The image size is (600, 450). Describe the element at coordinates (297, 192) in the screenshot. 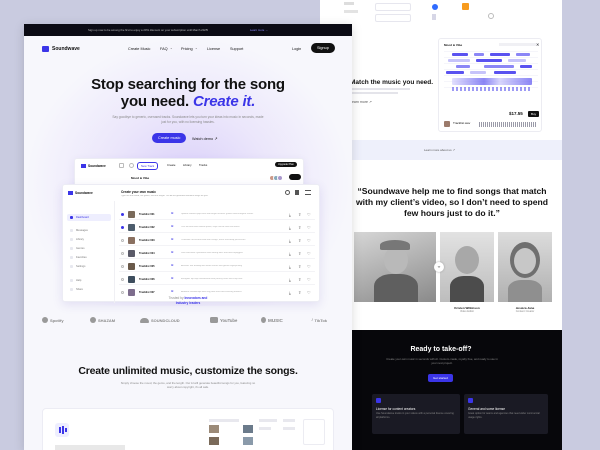

I see `bookmark-icon` at that location.